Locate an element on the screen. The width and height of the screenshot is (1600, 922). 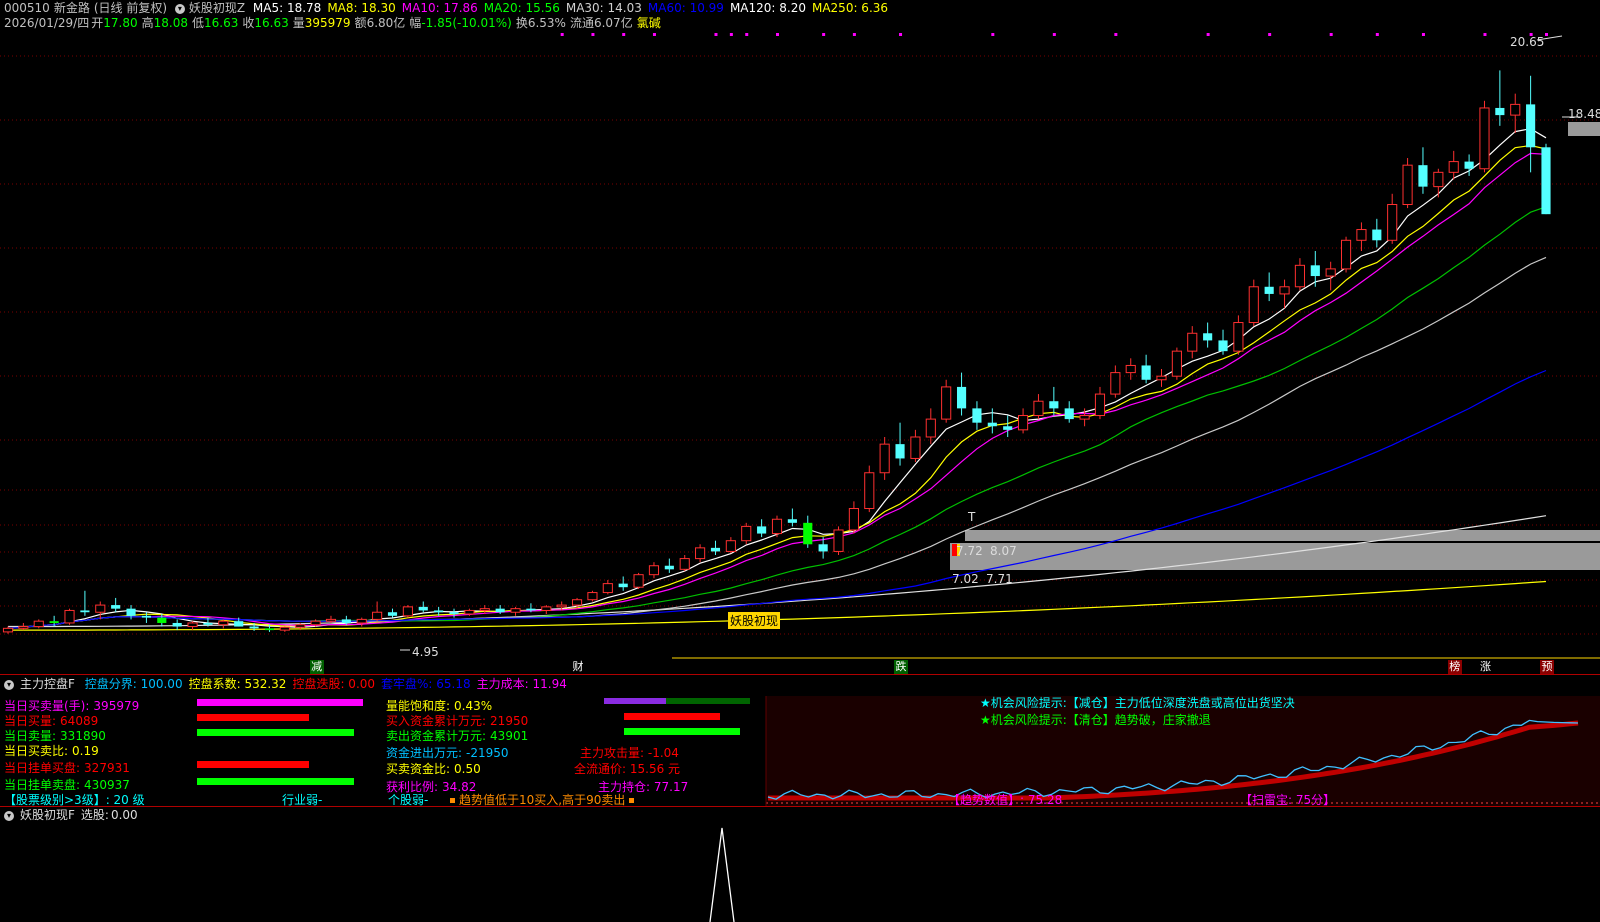
panel3-settings-icon: ▾ is located at coordinates (9, 815).